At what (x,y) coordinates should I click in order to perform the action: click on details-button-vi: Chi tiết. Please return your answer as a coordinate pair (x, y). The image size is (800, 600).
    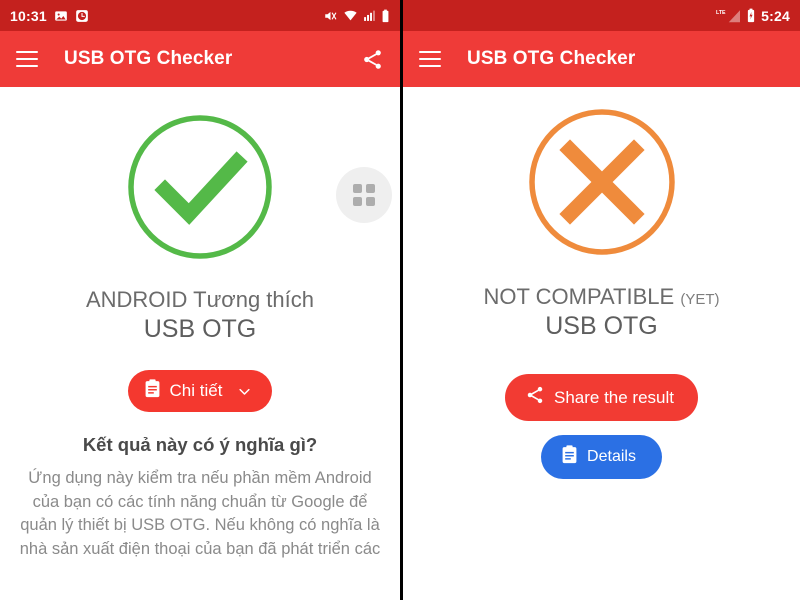
    Looking at the image, I should click on (200, 391).